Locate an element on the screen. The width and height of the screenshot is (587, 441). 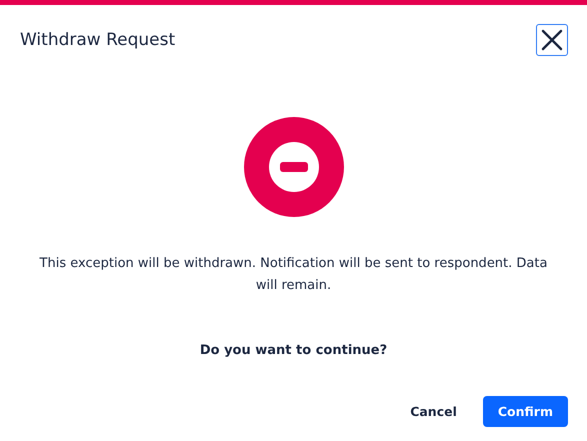
question-text: Do you want to continue? is located at coordinates (294, 350).